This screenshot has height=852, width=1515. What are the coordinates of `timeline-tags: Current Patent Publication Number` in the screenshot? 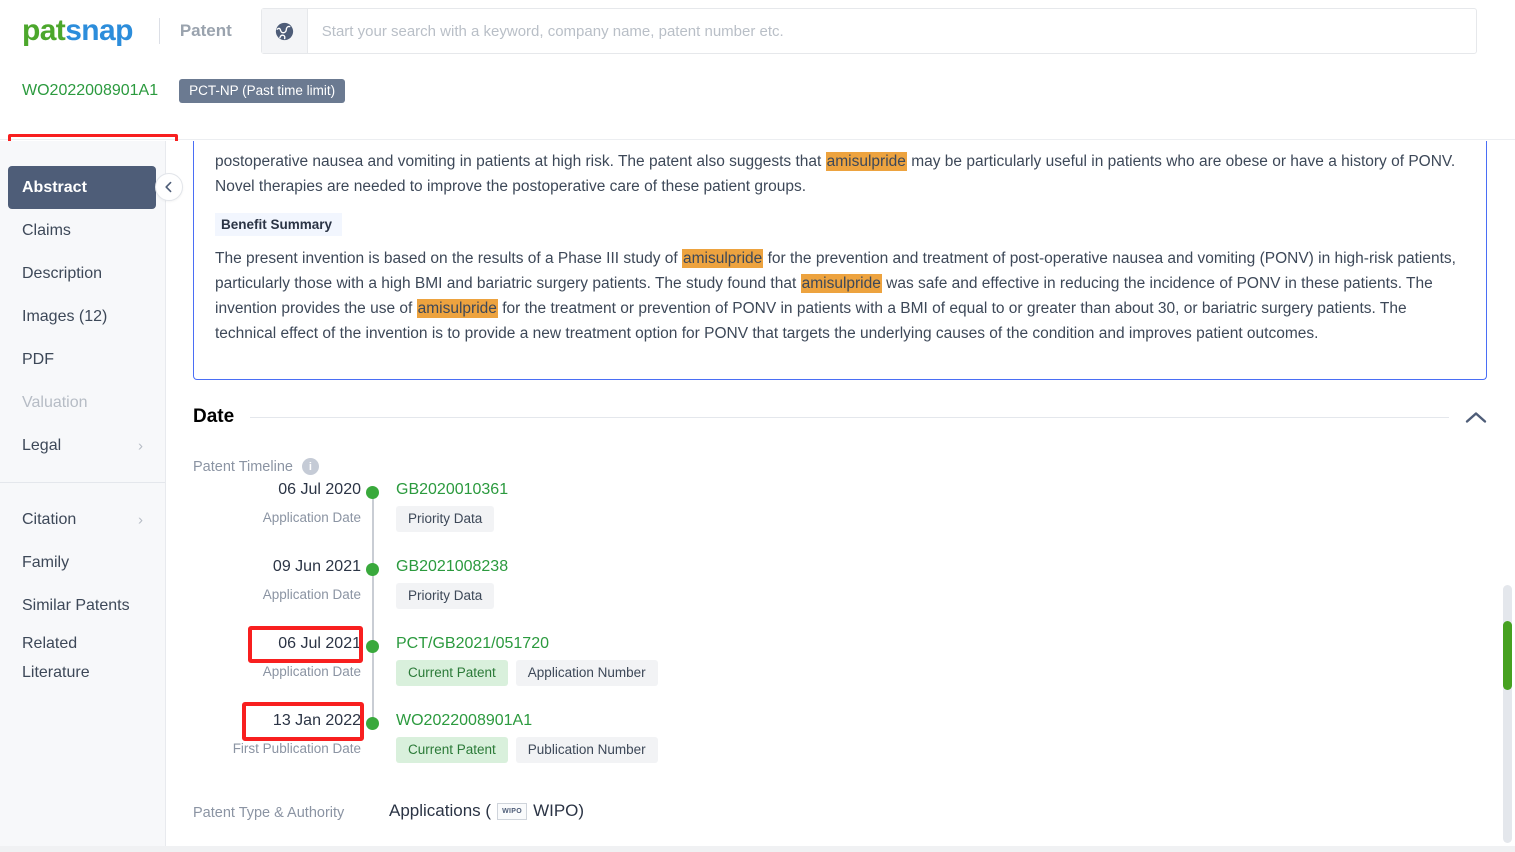 It's located at (527, 750).